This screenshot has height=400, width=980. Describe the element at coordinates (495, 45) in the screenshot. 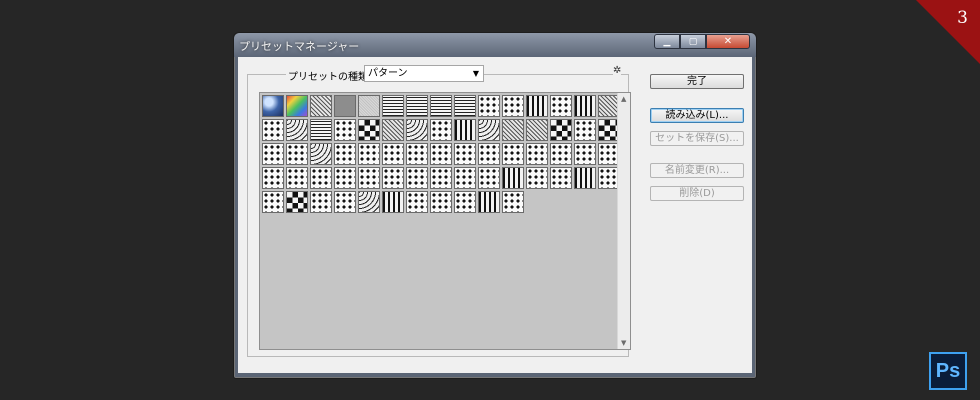

I see `title-bar: プリセットマネージャー ▁ ▢ ✕` at that location.